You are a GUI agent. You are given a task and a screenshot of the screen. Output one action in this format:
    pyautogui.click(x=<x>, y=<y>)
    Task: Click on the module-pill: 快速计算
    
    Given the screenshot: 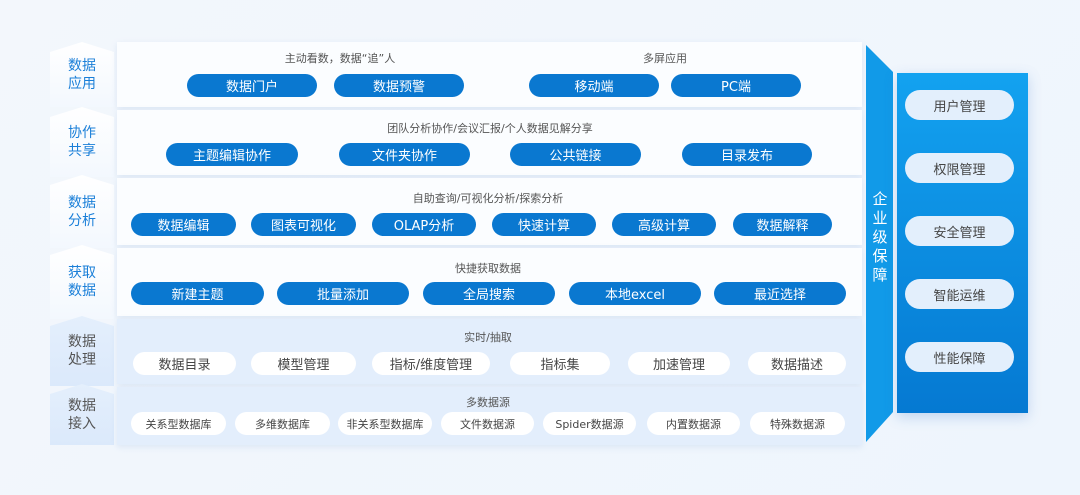 What is the action you would take?
    pyautogui.click(x=544, y=224)
    